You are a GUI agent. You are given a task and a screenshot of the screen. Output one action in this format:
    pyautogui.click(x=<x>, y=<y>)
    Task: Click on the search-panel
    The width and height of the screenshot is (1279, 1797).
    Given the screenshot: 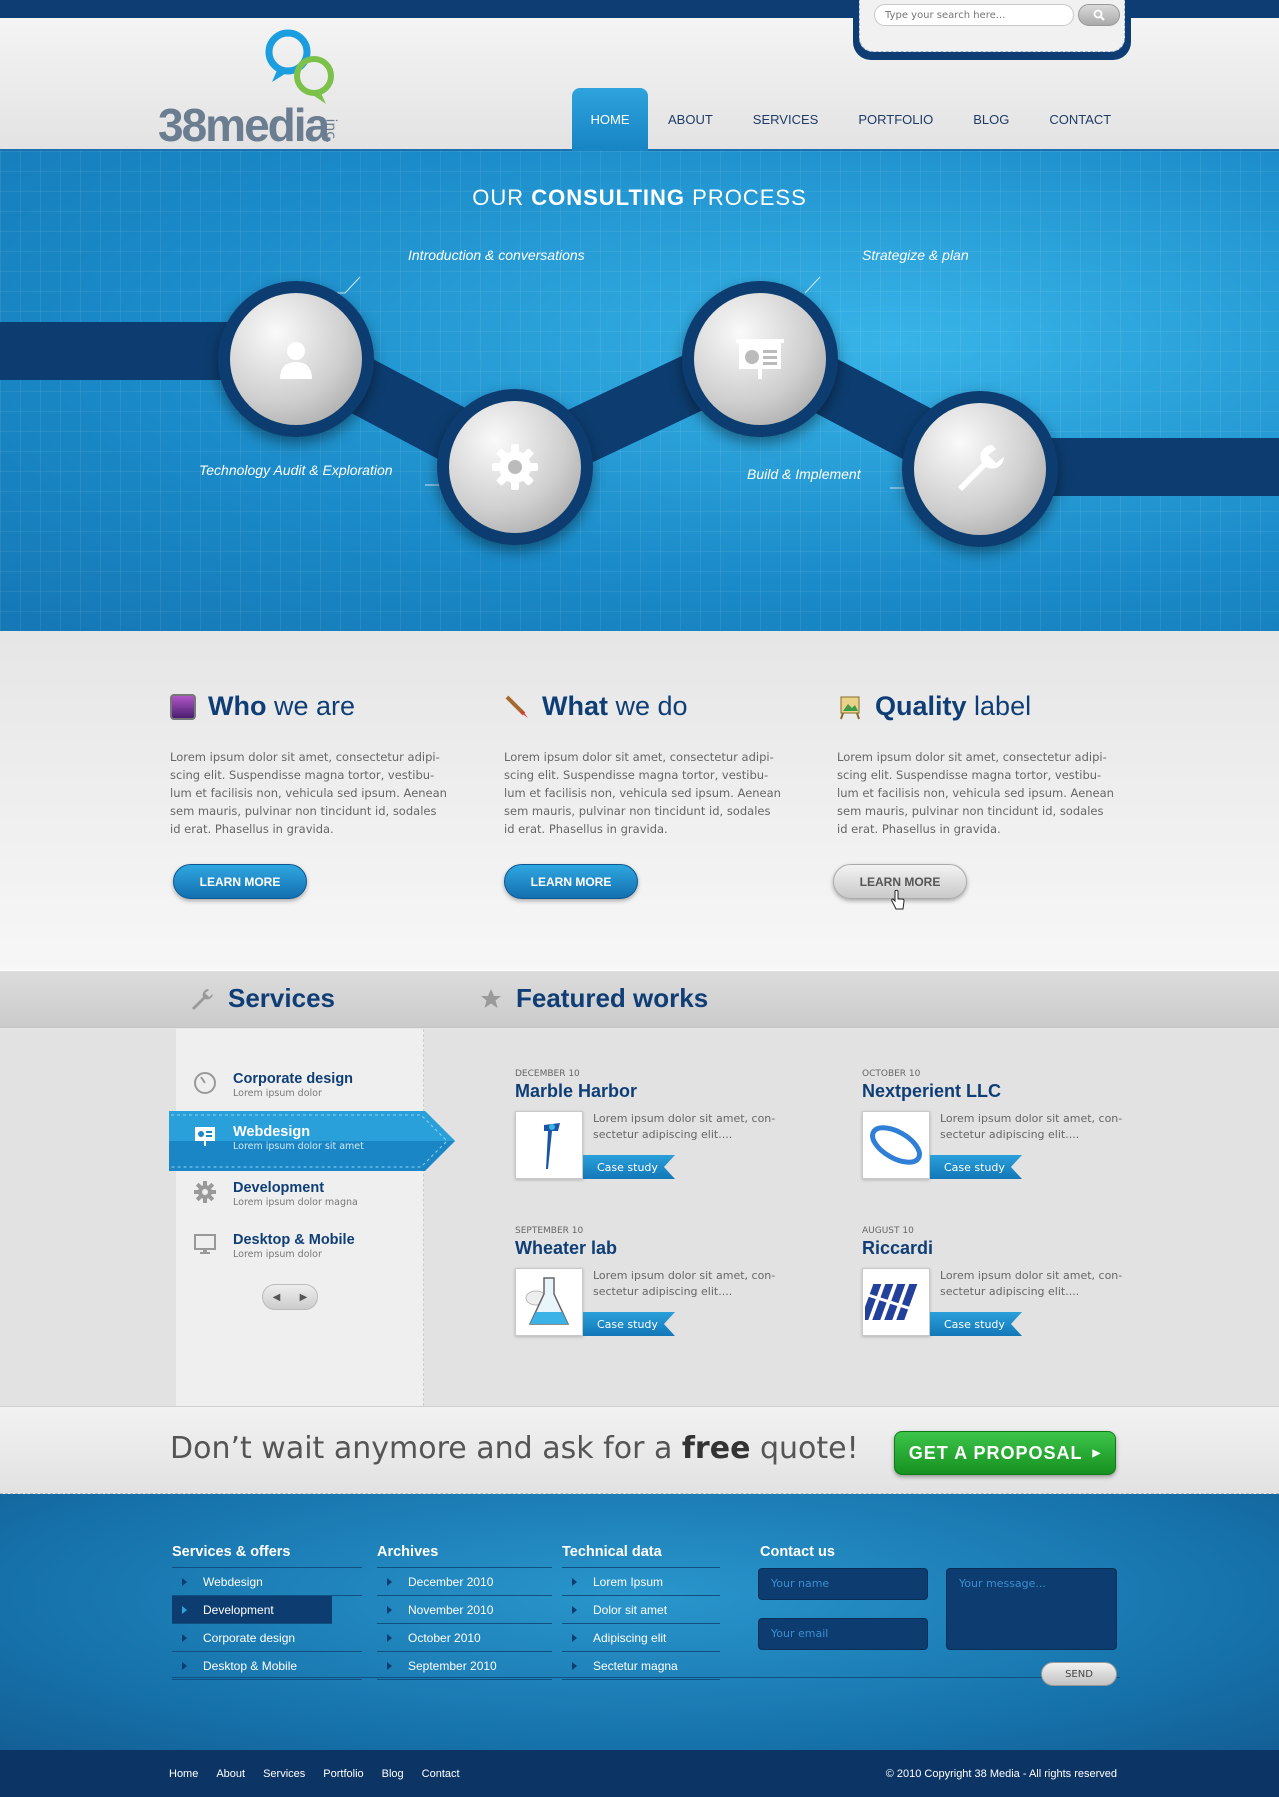 What is the action you would take?
    pyautogui.click(x=992, y=30)
    